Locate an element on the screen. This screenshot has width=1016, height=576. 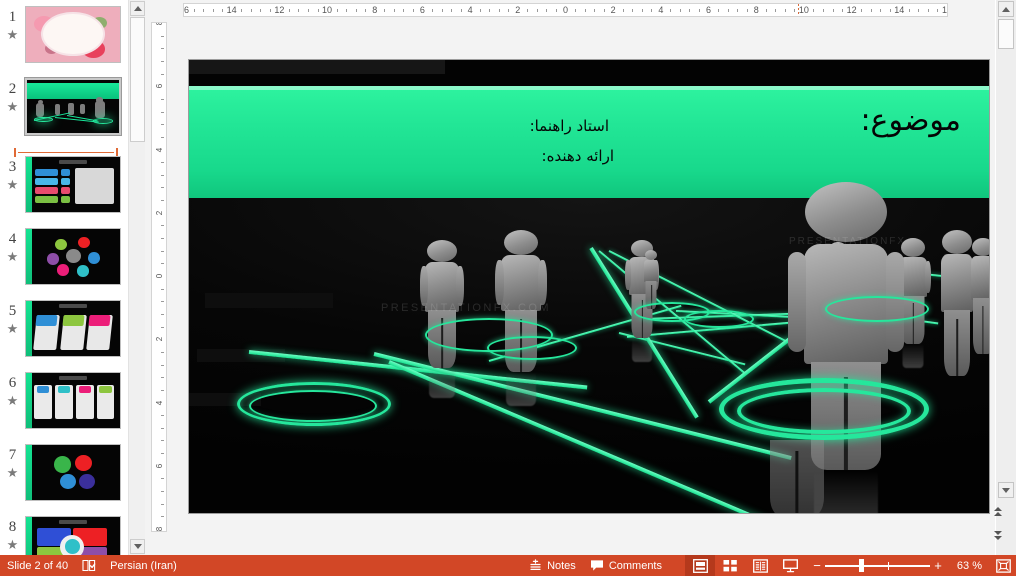
thumbnail-slide-5: 5 ★ is located at coordinates (63, 336).